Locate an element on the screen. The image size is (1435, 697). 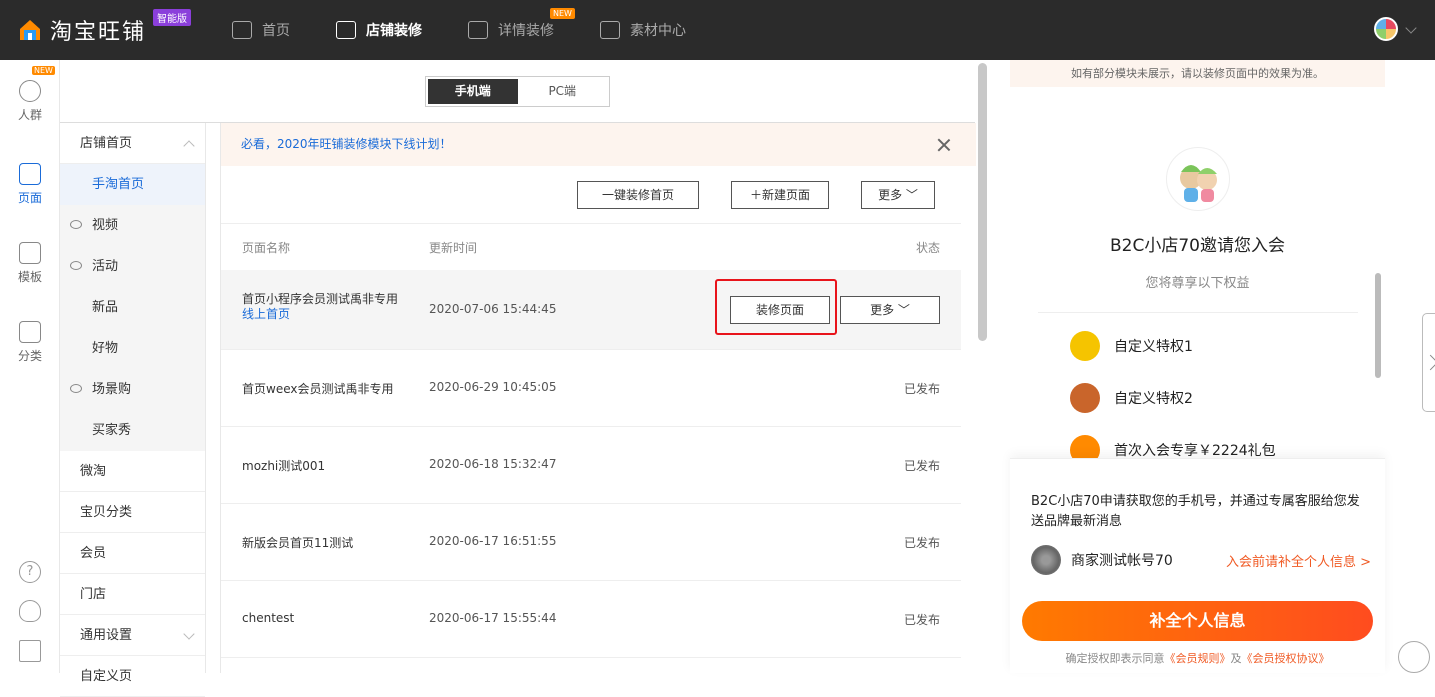
rail-item-page: 页面 is located at coordinates (30, 184).